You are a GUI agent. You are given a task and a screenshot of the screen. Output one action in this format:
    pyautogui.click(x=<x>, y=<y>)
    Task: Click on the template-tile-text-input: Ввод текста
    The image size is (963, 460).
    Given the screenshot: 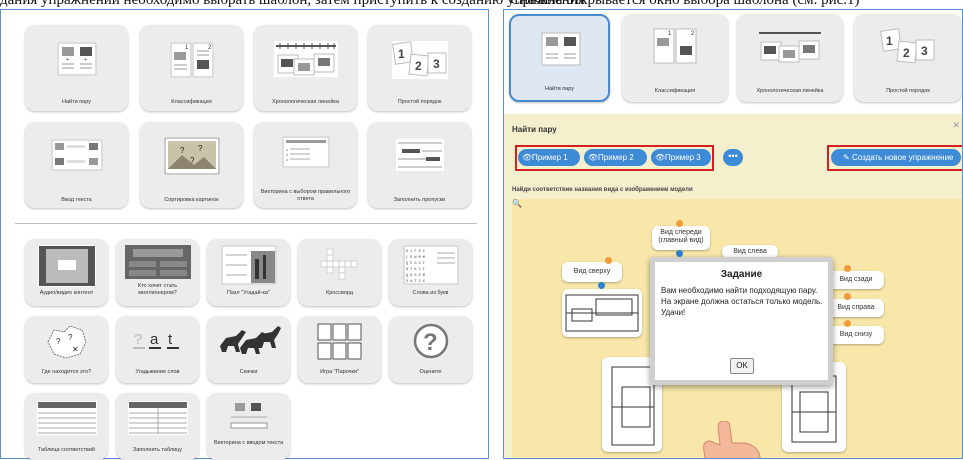 What is the action you would take?
    pyautogui.click(x=76, y=165)
    